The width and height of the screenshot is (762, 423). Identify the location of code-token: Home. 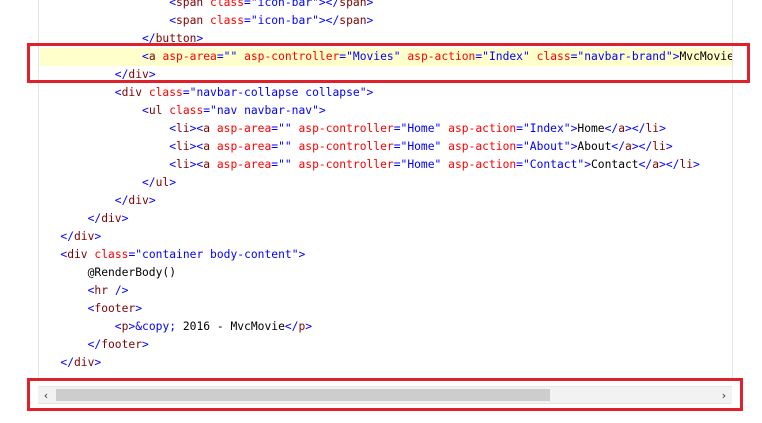
(421, 128).